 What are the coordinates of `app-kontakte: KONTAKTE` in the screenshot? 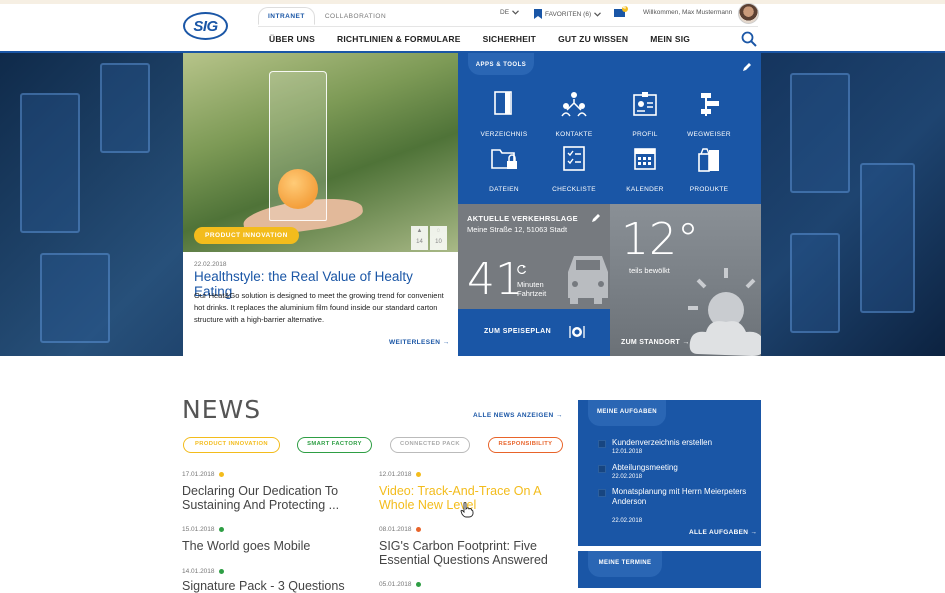 It's located at (574, 116).